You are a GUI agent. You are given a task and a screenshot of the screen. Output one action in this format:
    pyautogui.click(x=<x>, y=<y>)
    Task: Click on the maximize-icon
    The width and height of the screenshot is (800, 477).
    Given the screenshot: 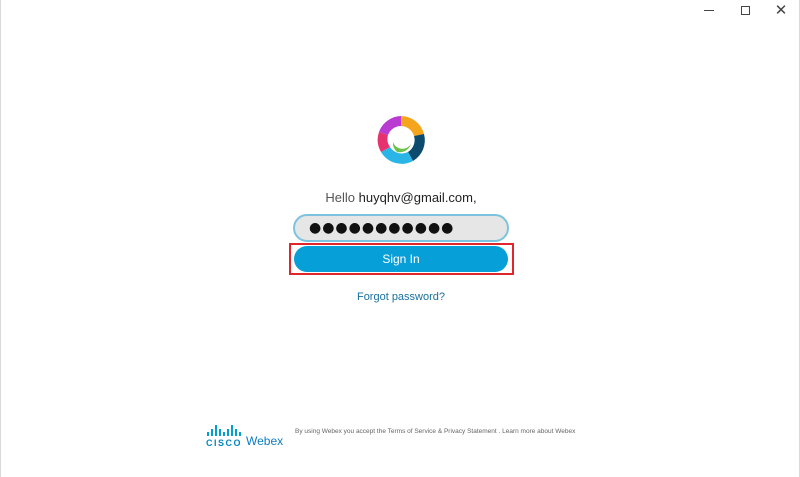 What is the action you would take?
    pyautogui.click(x=745, y=10)
    